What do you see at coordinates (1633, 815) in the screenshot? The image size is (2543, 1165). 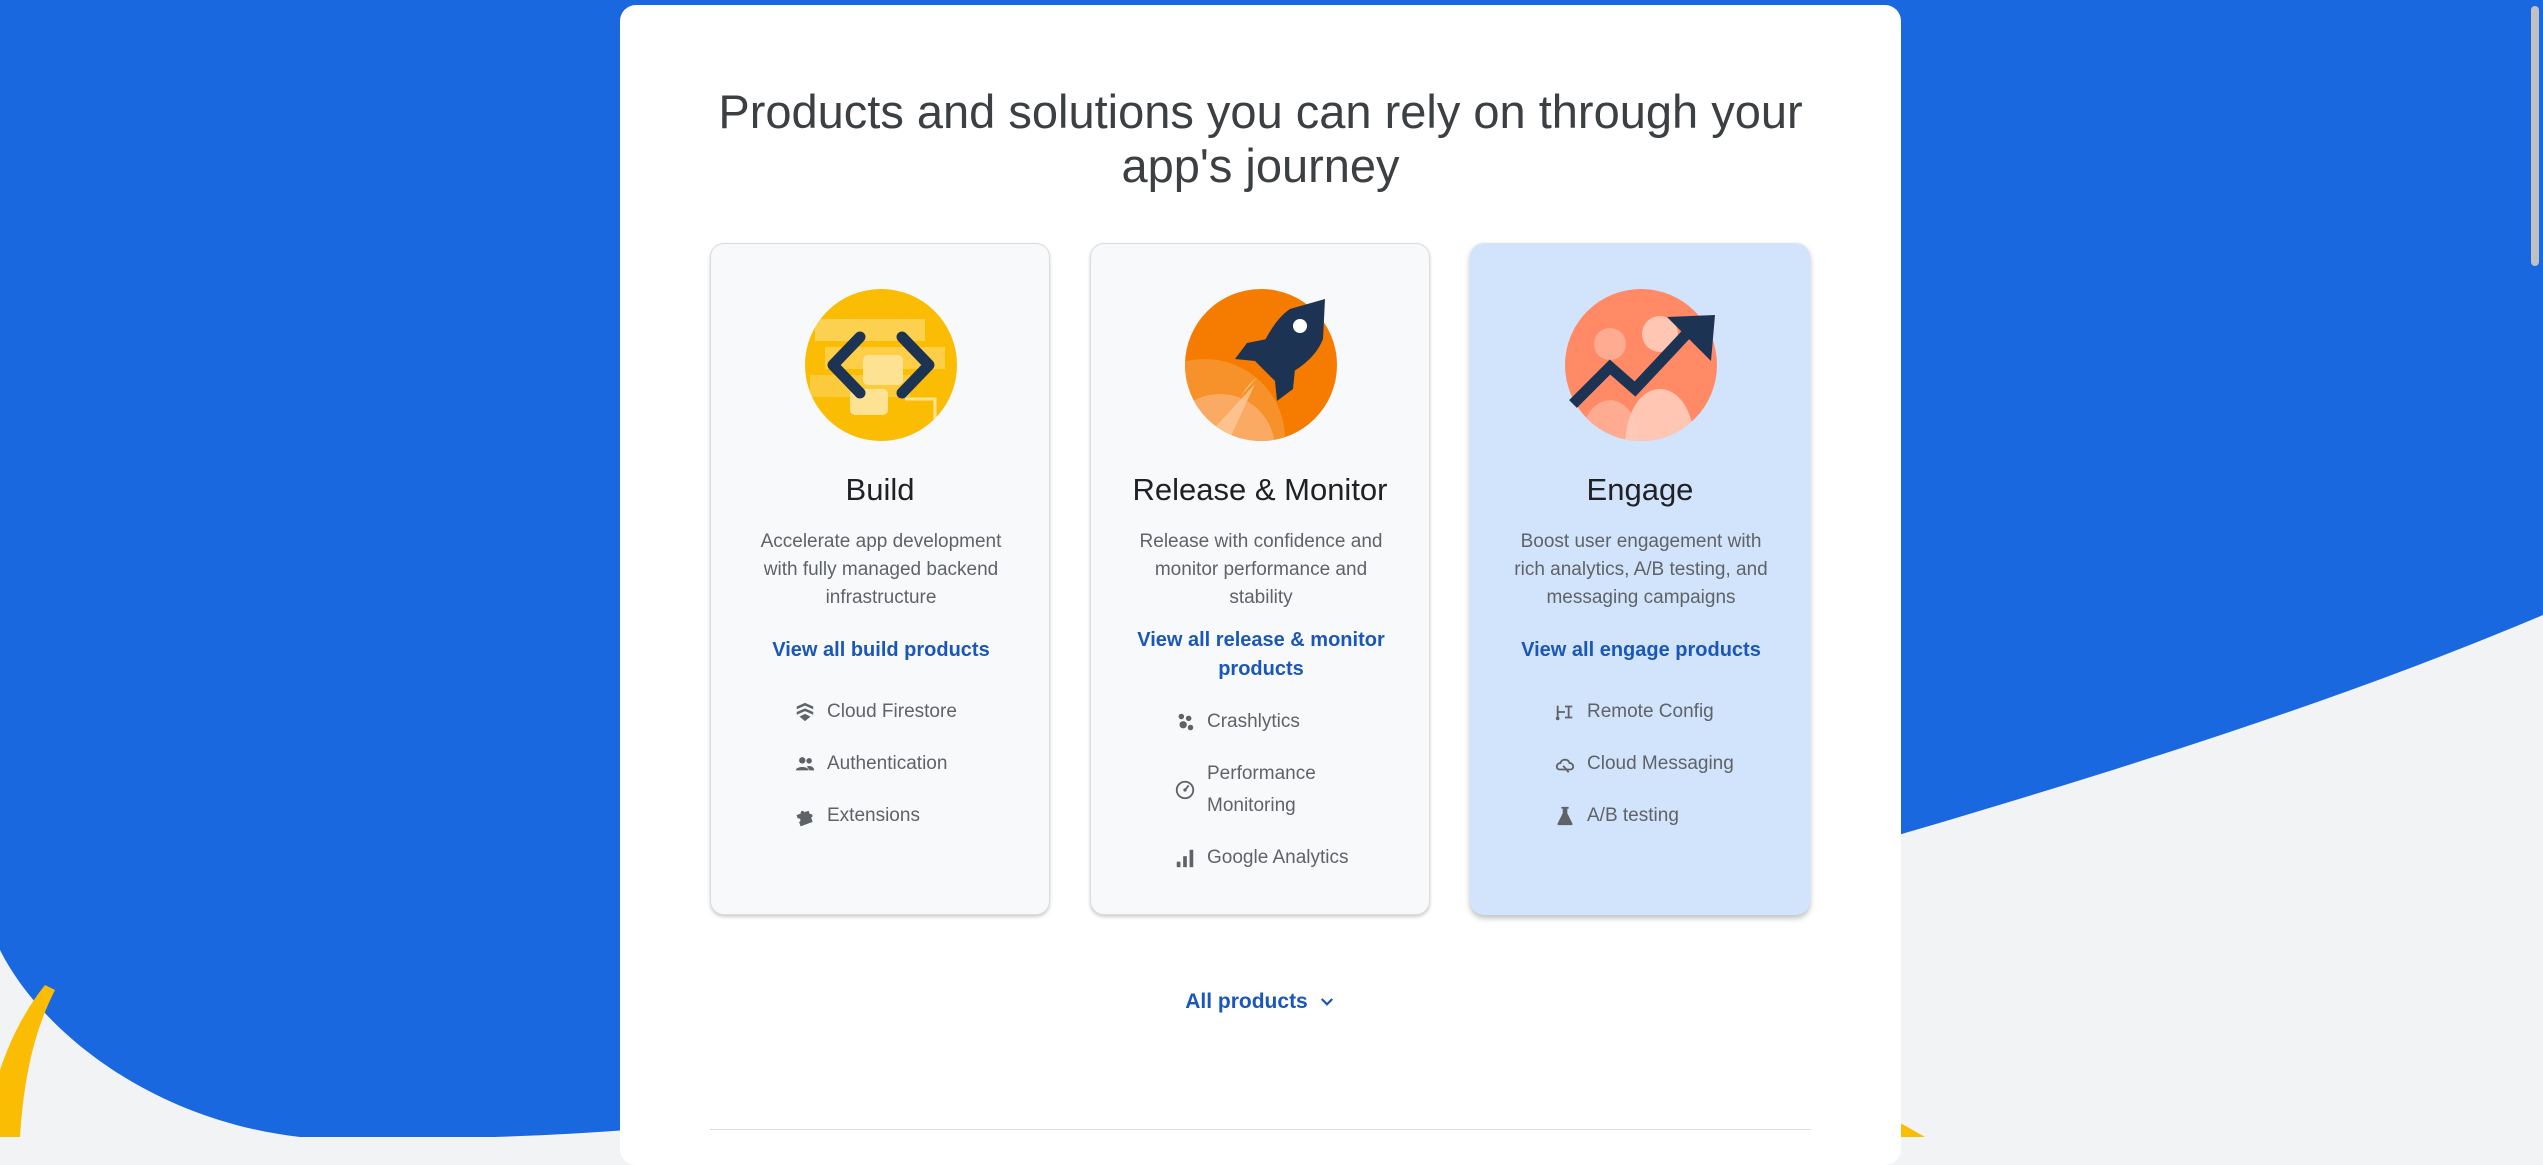 I see `feature-label: A/B testing` at bounding box center [1633, 815].